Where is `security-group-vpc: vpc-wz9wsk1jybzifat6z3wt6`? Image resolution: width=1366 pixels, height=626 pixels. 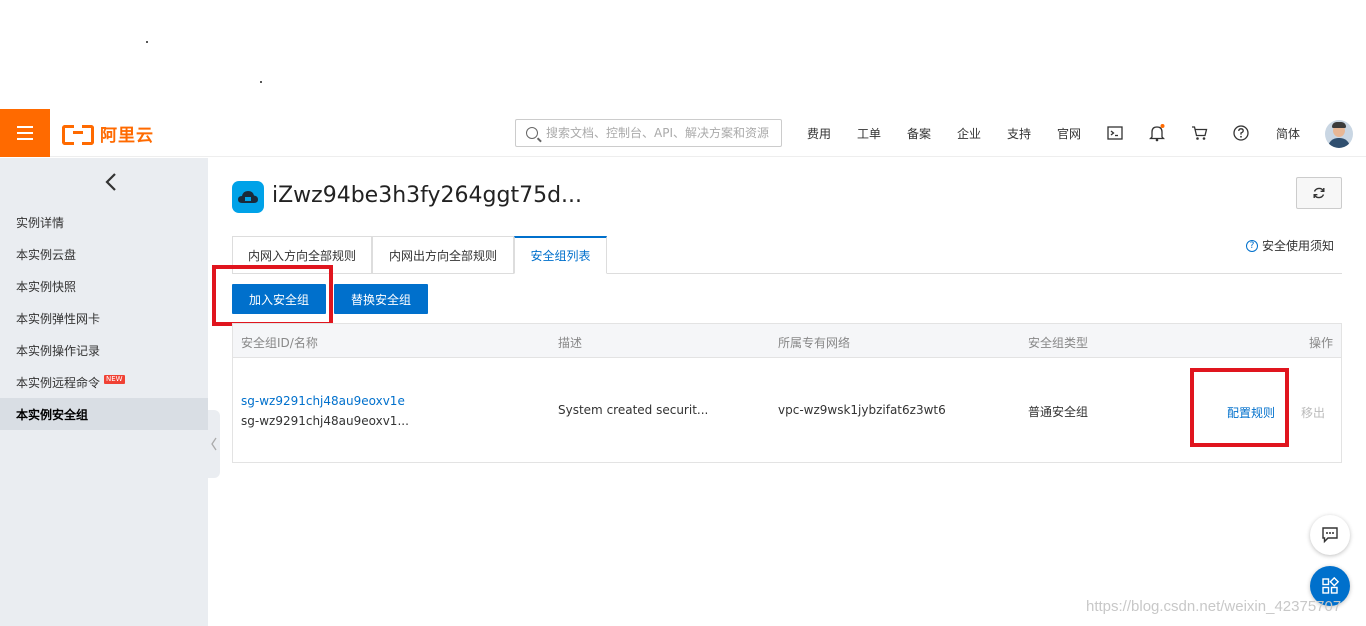 security-group-vpc: vpc-wz9wsk1jybzifat6z3wt6 is located at coordinates (862, 410).